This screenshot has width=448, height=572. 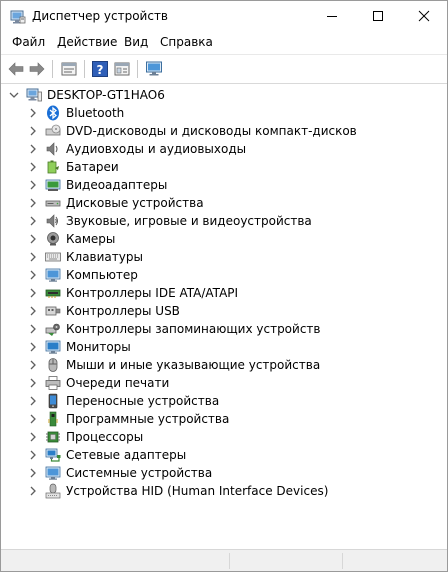 I want to click on tree-item-label: Звуковые, игровые и видеоустройства, so click(x=189, y=221).